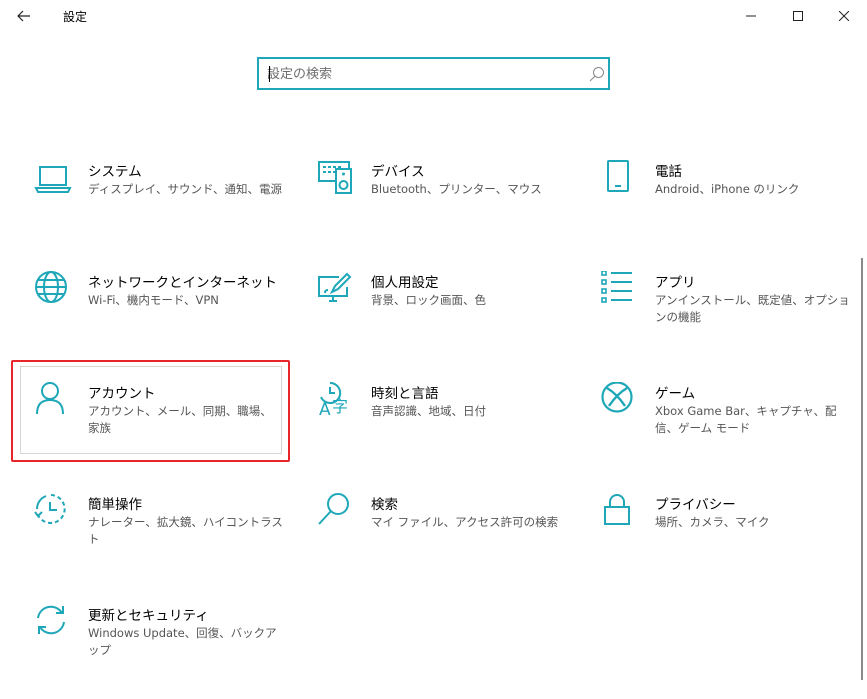 The width and height of the screenshot is (867, 699). I want to click on personalization-icon, so click(335, 287).